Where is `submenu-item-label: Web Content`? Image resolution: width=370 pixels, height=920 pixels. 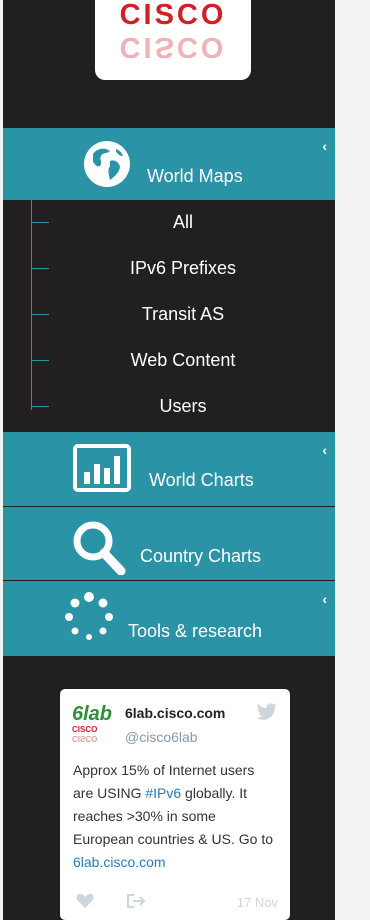 submenu-item-label: Web Content is located at coordinates (183, 360).